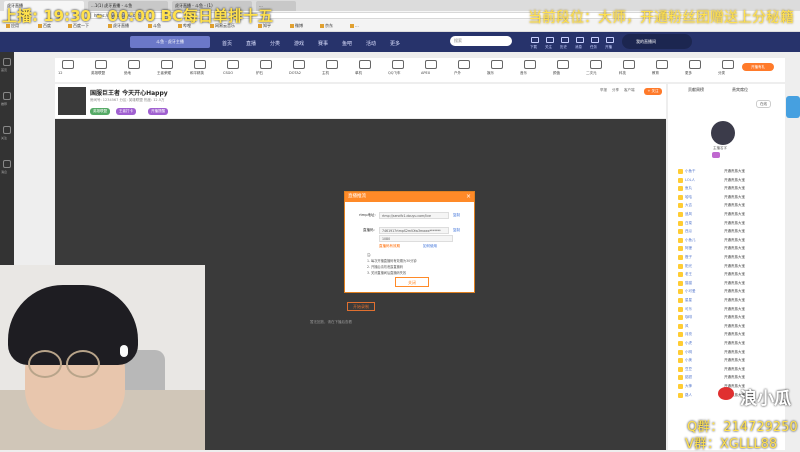 This screenshot has width=800, height=452. What do you see at coordinates (688, 300) in the screenshot?
I see `rank-user-name: 星星` at bounding box center [688, 300].